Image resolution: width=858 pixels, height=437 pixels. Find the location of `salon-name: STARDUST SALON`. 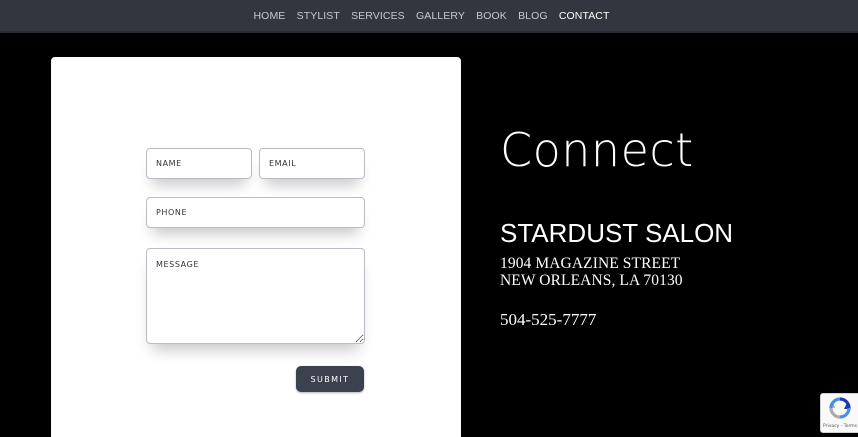

salon-name: STARDUST SALON is located at coordinates (617, 233).